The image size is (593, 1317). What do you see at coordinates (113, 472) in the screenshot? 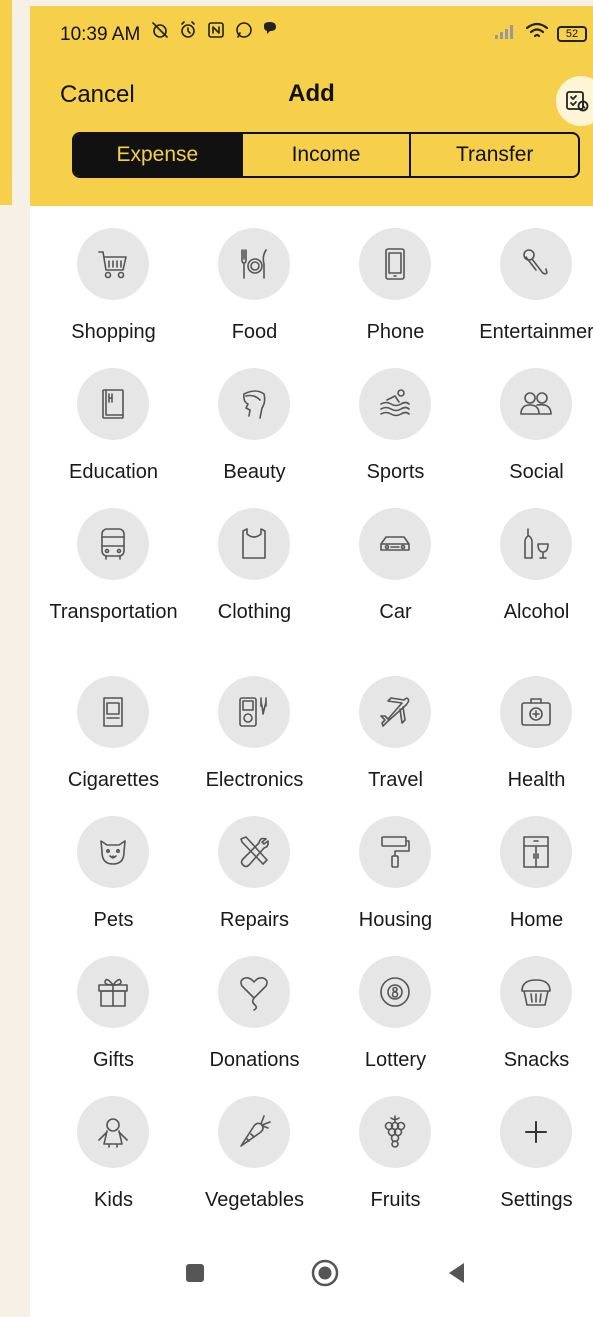
I see `category-label: Education` at bounding box center [113, 472].